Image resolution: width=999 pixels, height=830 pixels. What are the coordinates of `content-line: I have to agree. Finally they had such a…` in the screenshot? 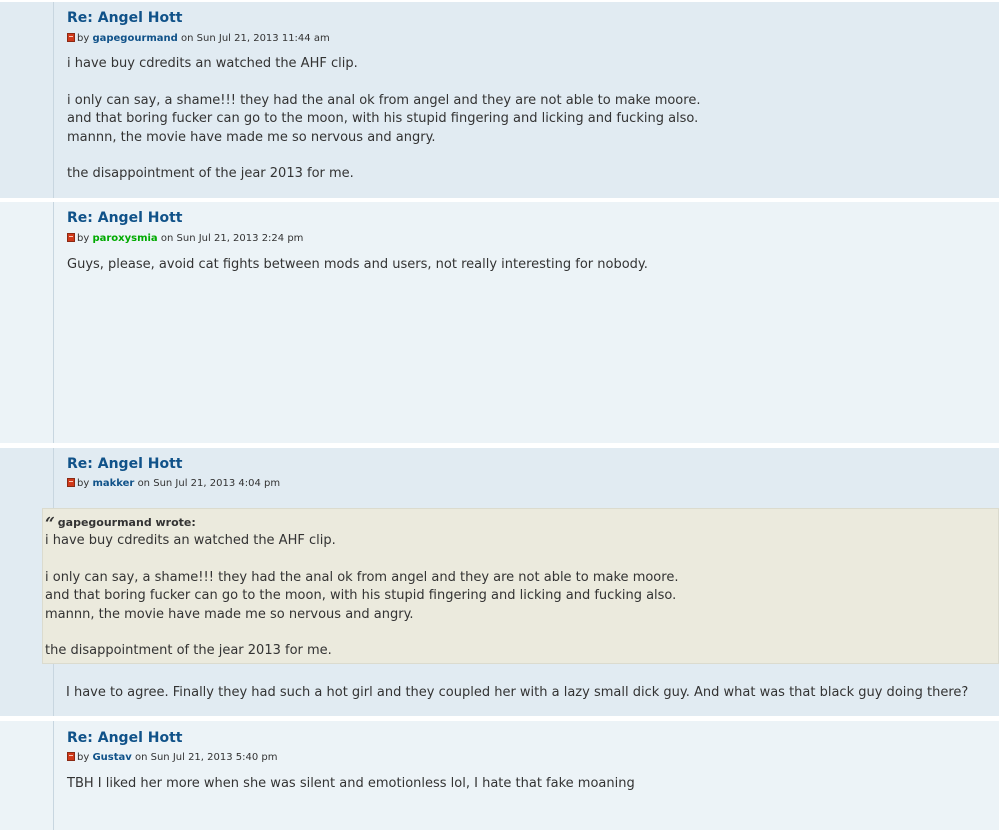 It's located at (517, 692).